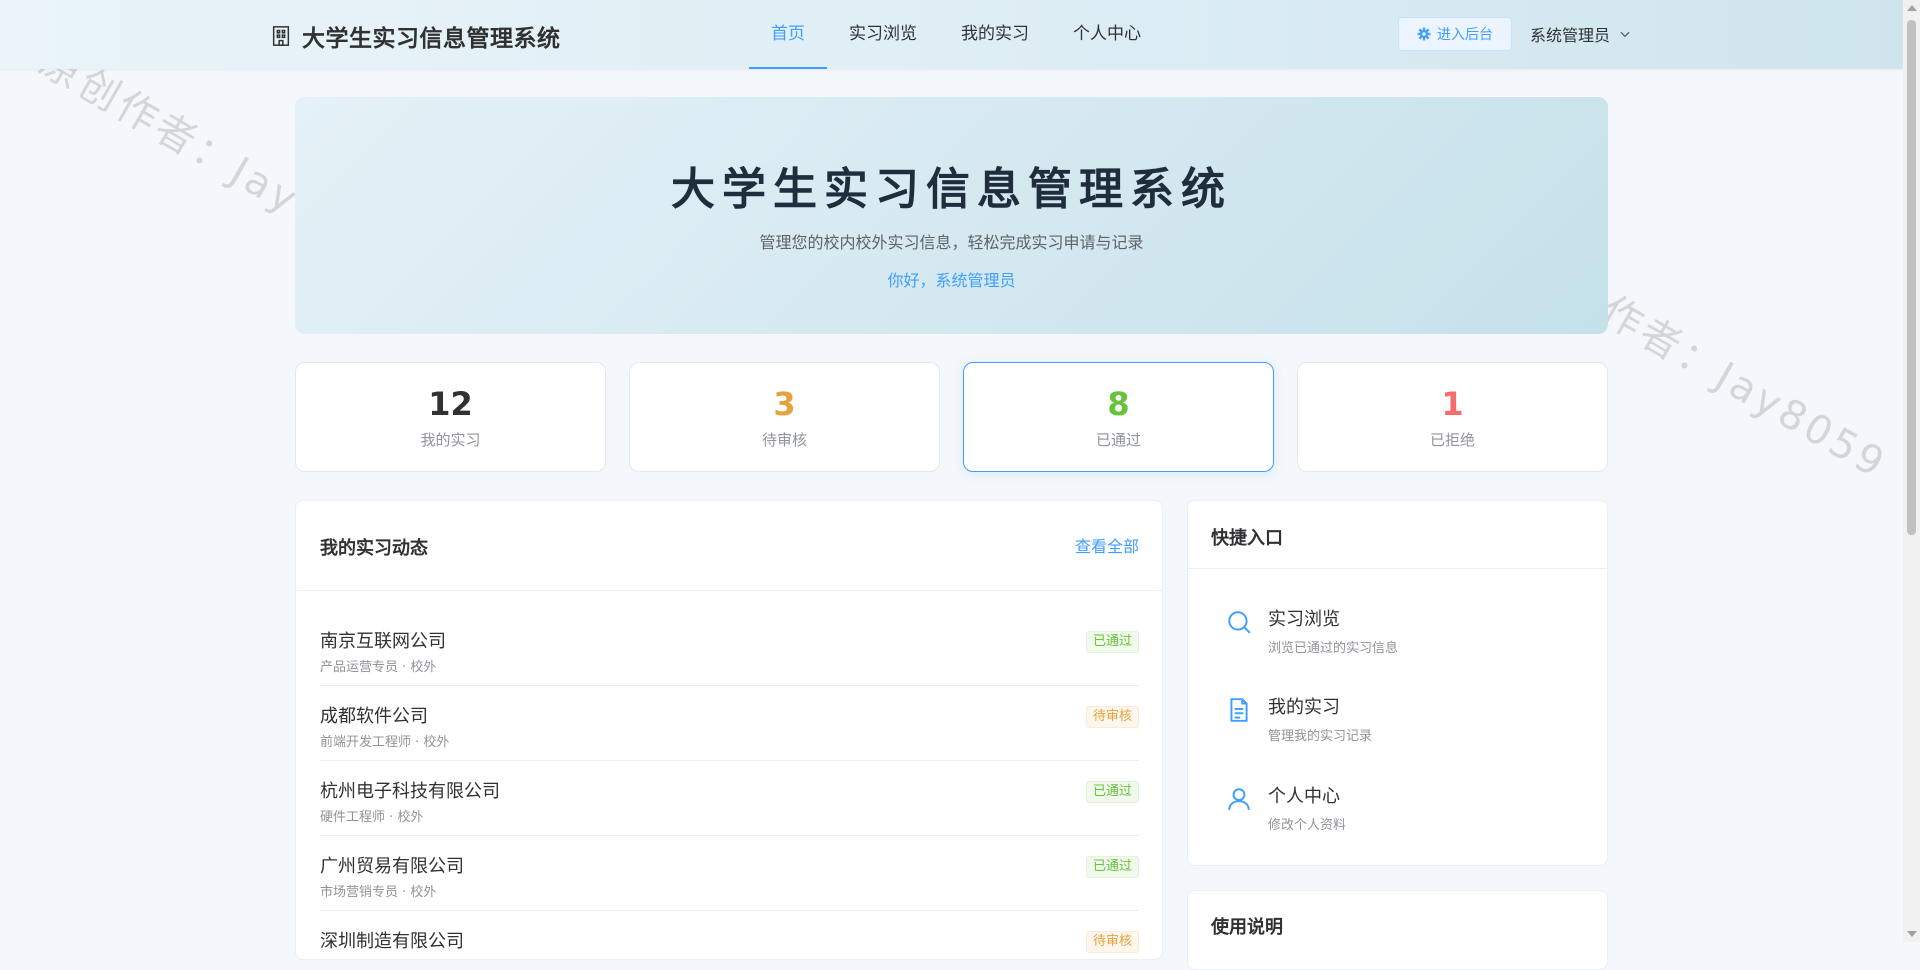 The height and width of the screenshot is (970, 1920). Describe the element at coordinates (883, 34) in the screenshot. I see `nav-item-browse: 实习浏览` at that location.